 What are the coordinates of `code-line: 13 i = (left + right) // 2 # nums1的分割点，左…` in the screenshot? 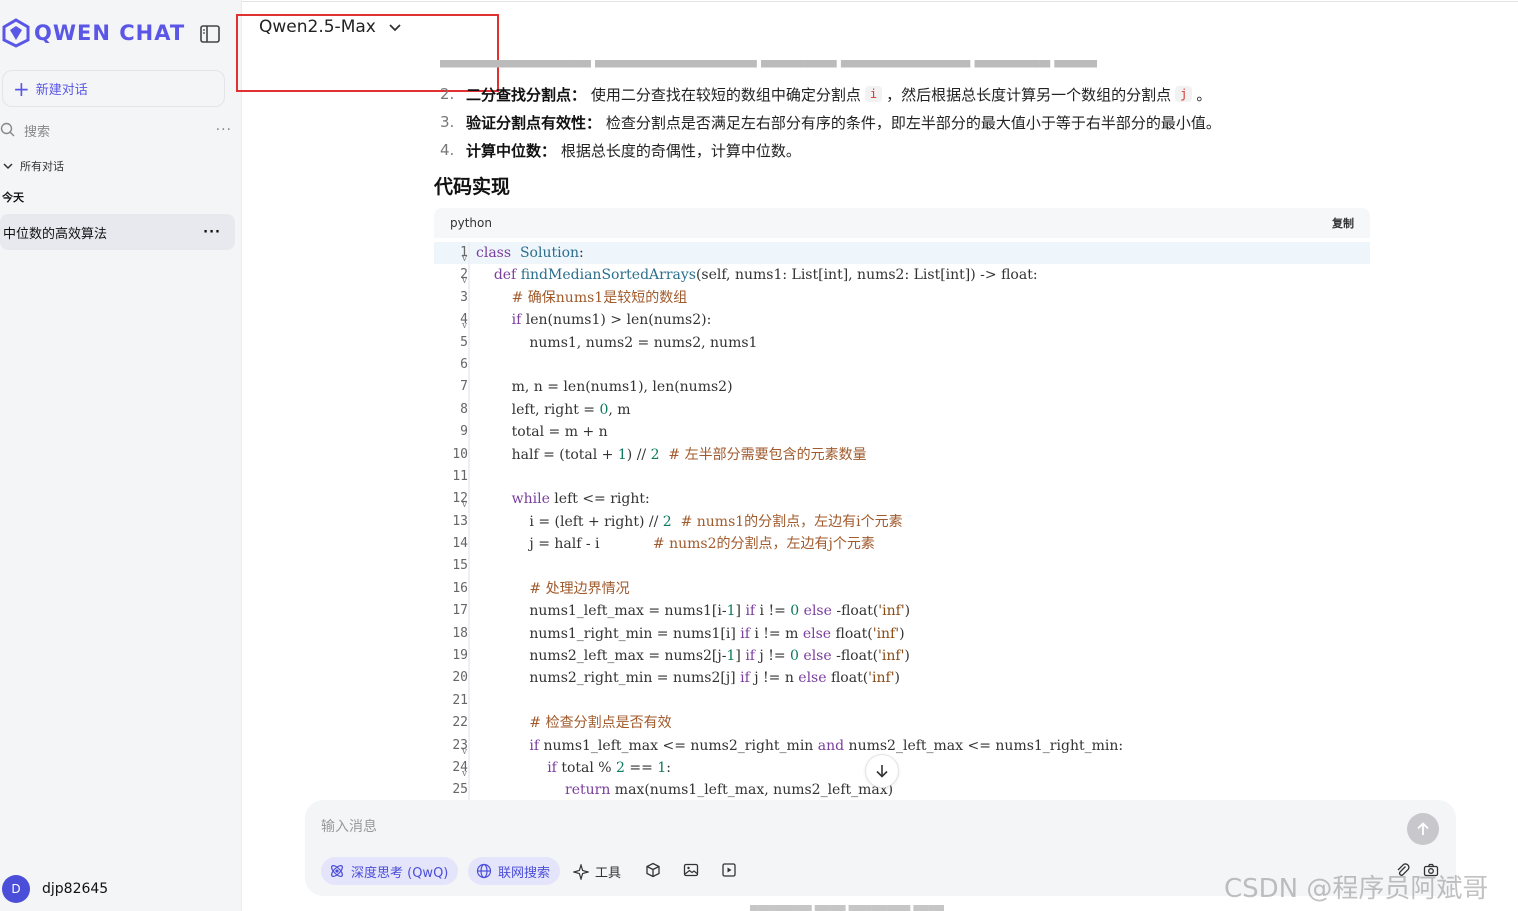 It's located at (902, 522).